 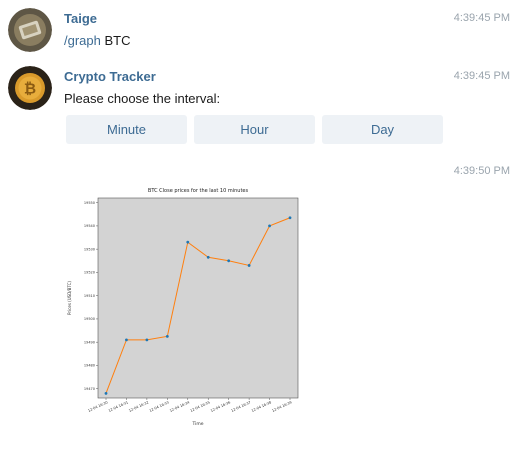 What do you see at coordinates (220, 406) in the screenshot?
I see `x-tick-label: 12-04 16:36` at bounding box center [220, 406].